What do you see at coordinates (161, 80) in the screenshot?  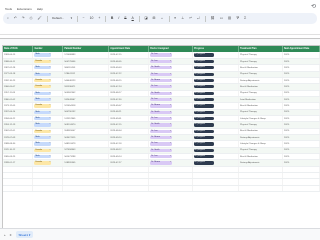 I see `doctor-chip: Dr. Brown ▾` at bounding box center [161, 80].